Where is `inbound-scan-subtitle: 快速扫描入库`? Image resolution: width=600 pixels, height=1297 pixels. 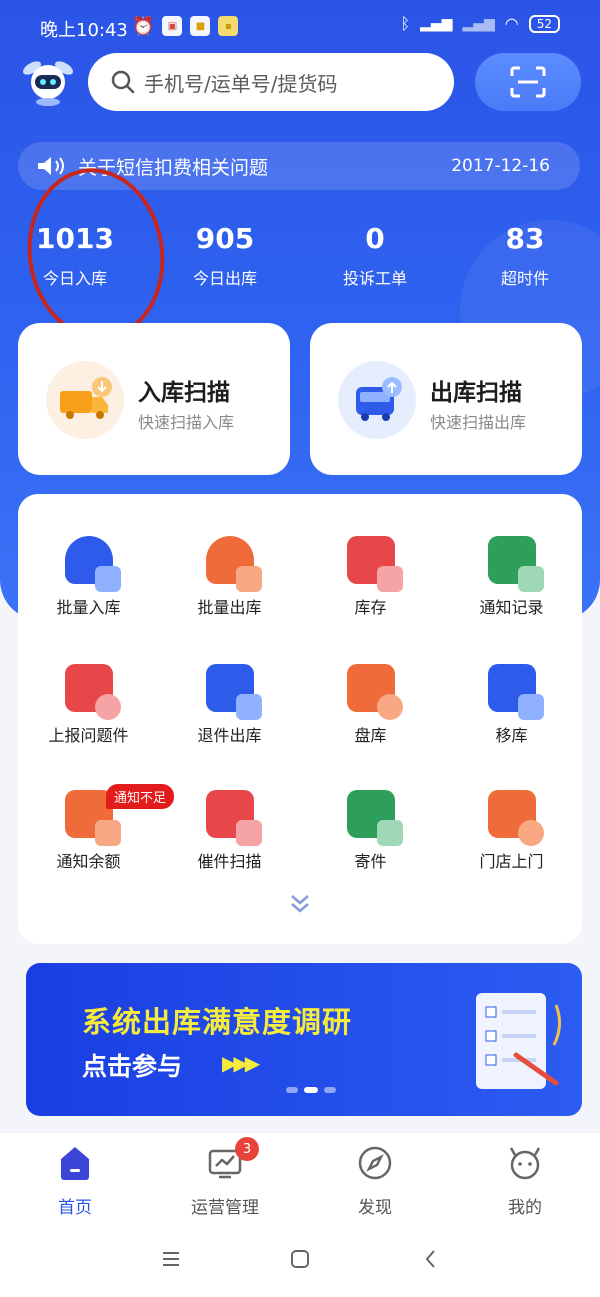
inbound-scan-subtitle: 快速扫描入库 is located at coordinates (186, 422).